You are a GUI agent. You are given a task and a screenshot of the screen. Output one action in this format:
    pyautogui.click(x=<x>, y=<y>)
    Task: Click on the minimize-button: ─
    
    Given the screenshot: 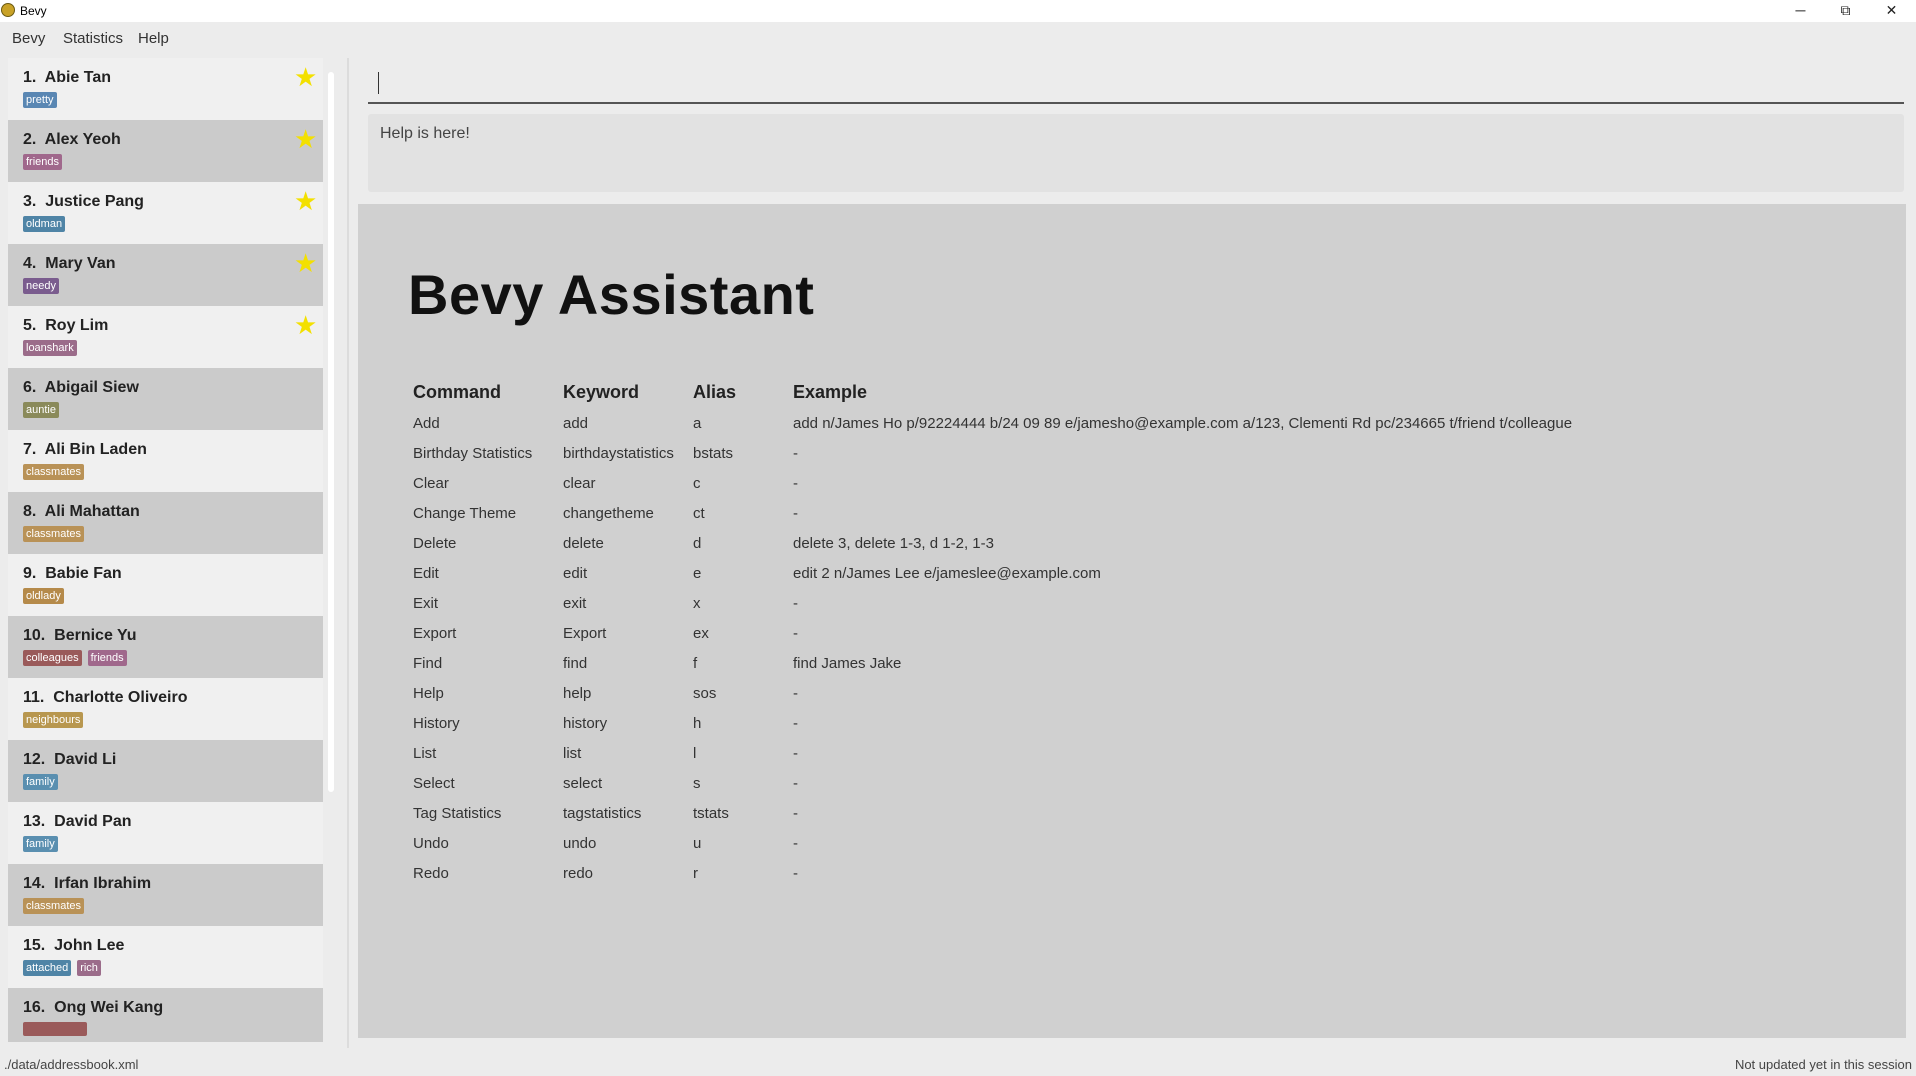 What is the action you would take?
    pyautogui.click(x=1800, y=11)
    